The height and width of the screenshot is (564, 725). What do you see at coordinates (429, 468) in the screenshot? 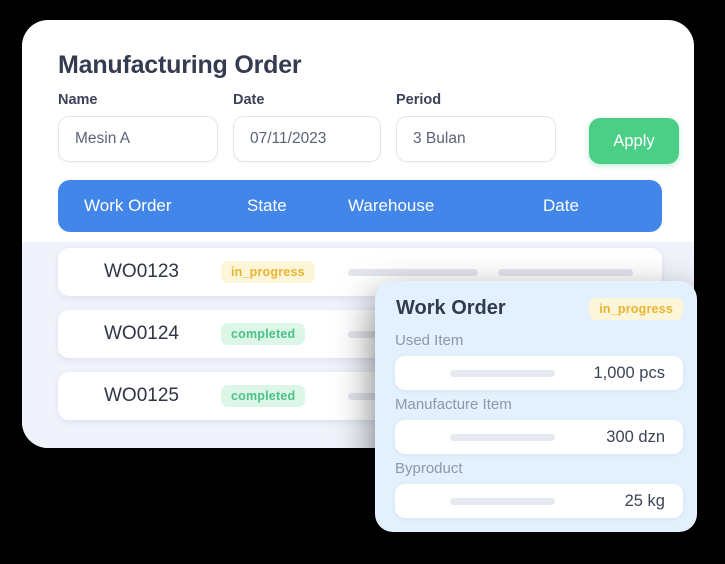
I see `detail-label: Byproduct` at bounding box center [429, 468].